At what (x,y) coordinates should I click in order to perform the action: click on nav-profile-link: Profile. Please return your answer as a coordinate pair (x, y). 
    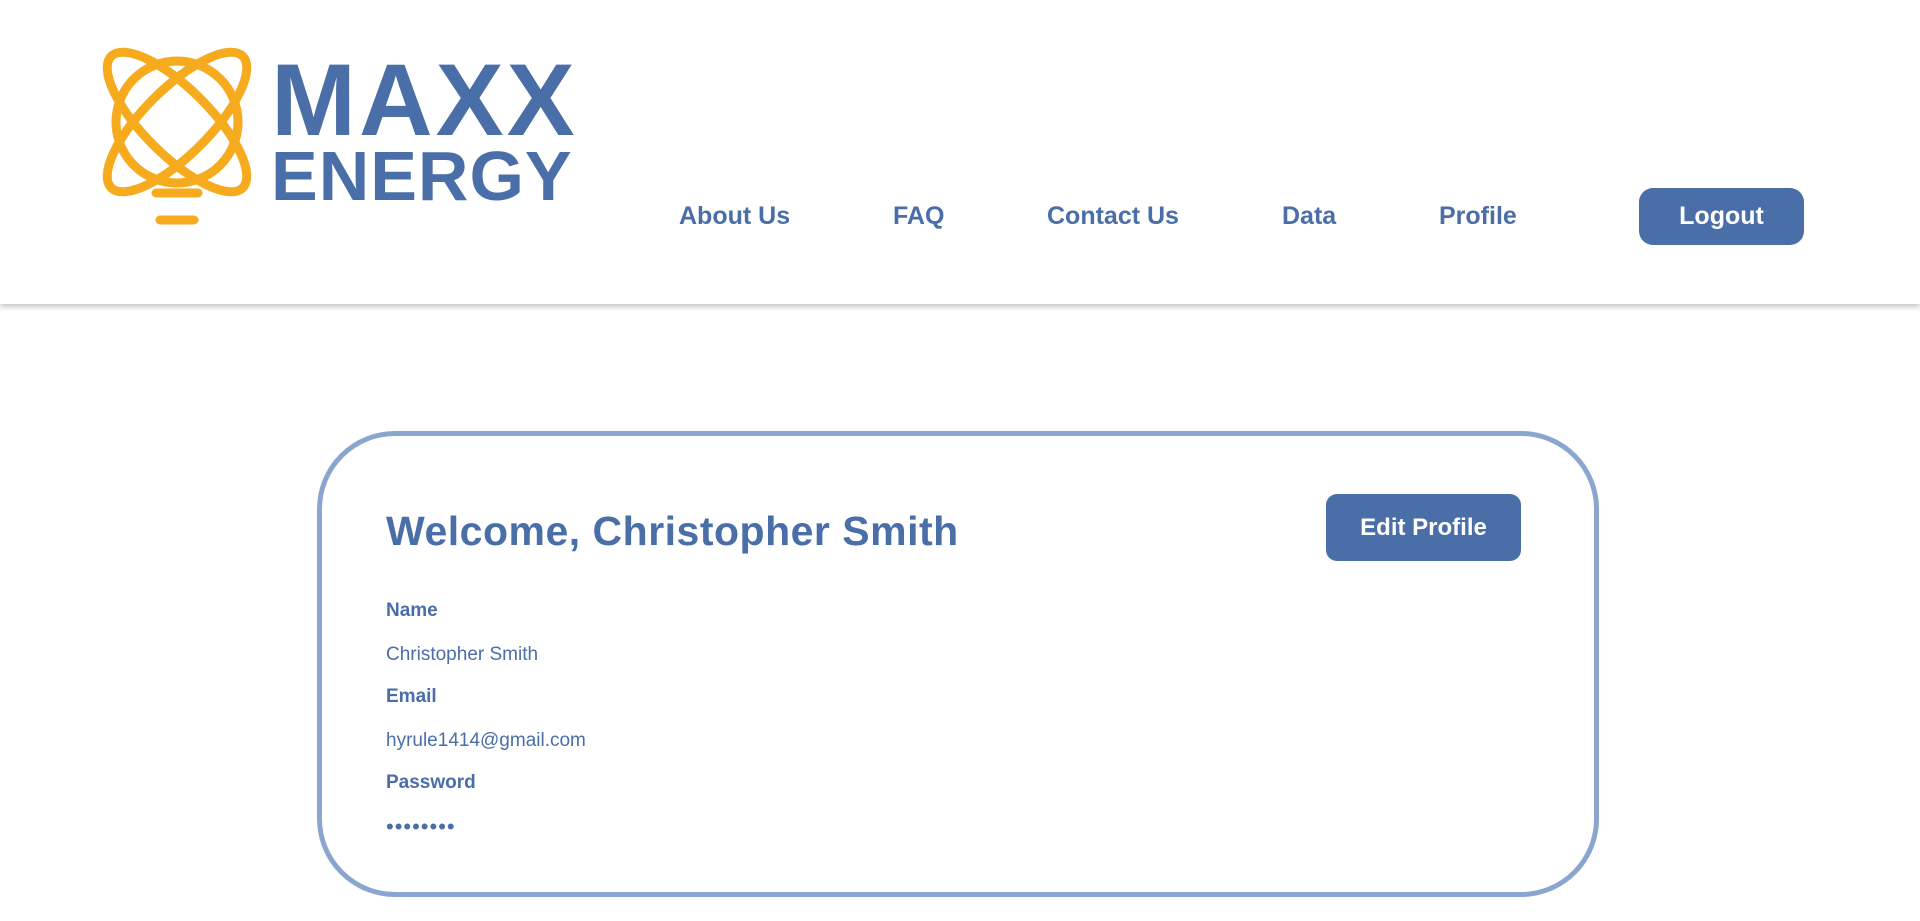
    Looking at the image, I should click on (1478, 216).